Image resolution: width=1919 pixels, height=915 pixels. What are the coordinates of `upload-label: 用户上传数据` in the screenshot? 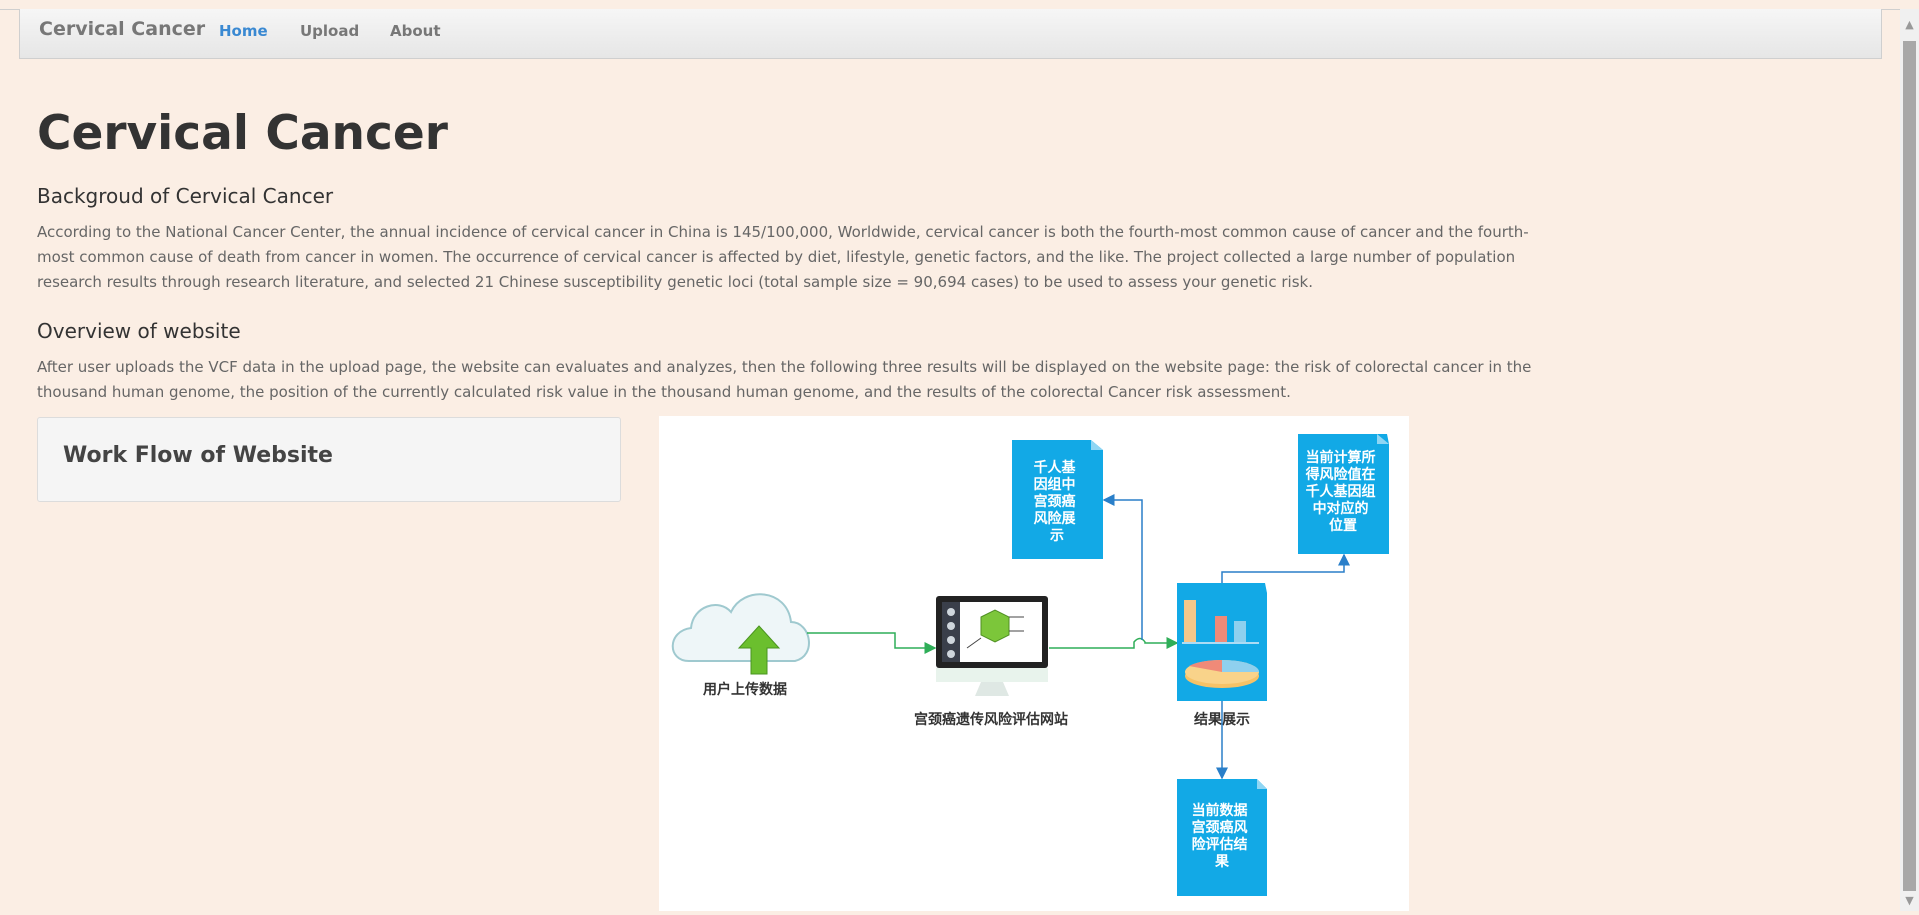 It's located at (745, 689).